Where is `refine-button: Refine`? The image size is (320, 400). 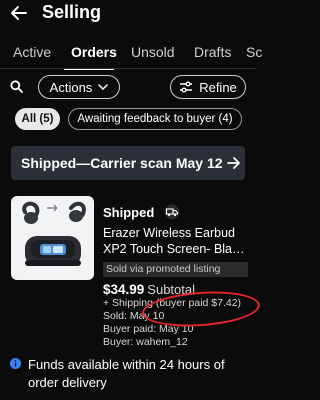 refine-button: Refine is located at coordinates (208, 87).